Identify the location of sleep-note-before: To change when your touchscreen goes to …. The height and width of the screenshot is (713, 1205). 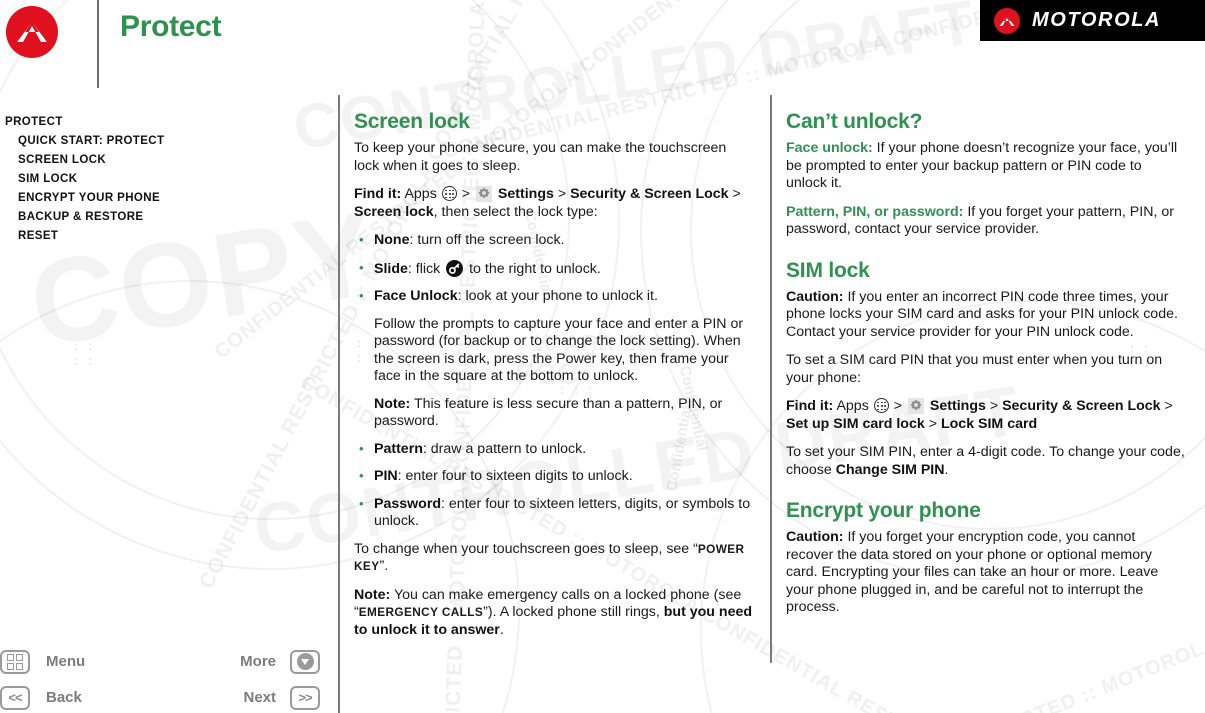
(526, 548).